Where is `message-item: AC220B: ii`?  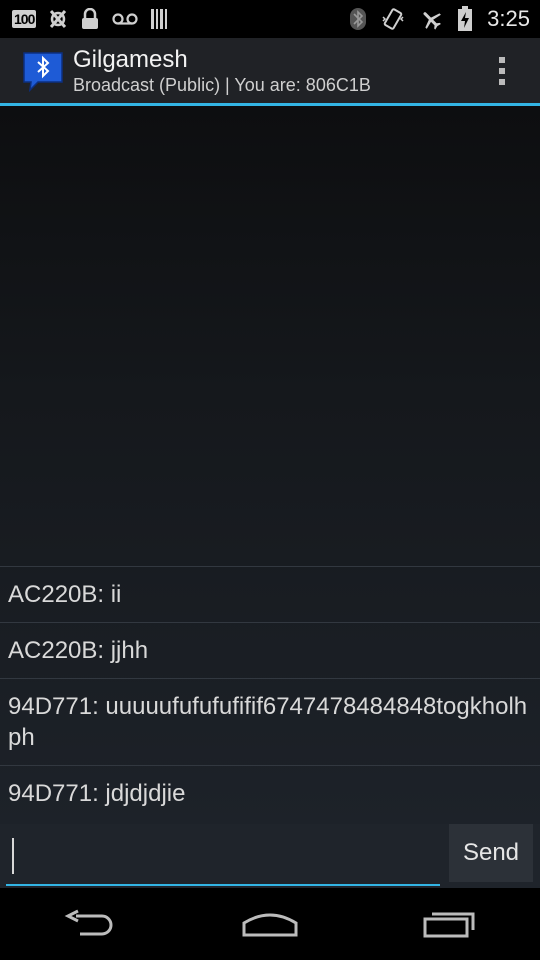 message-item: AC220B: ii is located at coordinates (270, 594).